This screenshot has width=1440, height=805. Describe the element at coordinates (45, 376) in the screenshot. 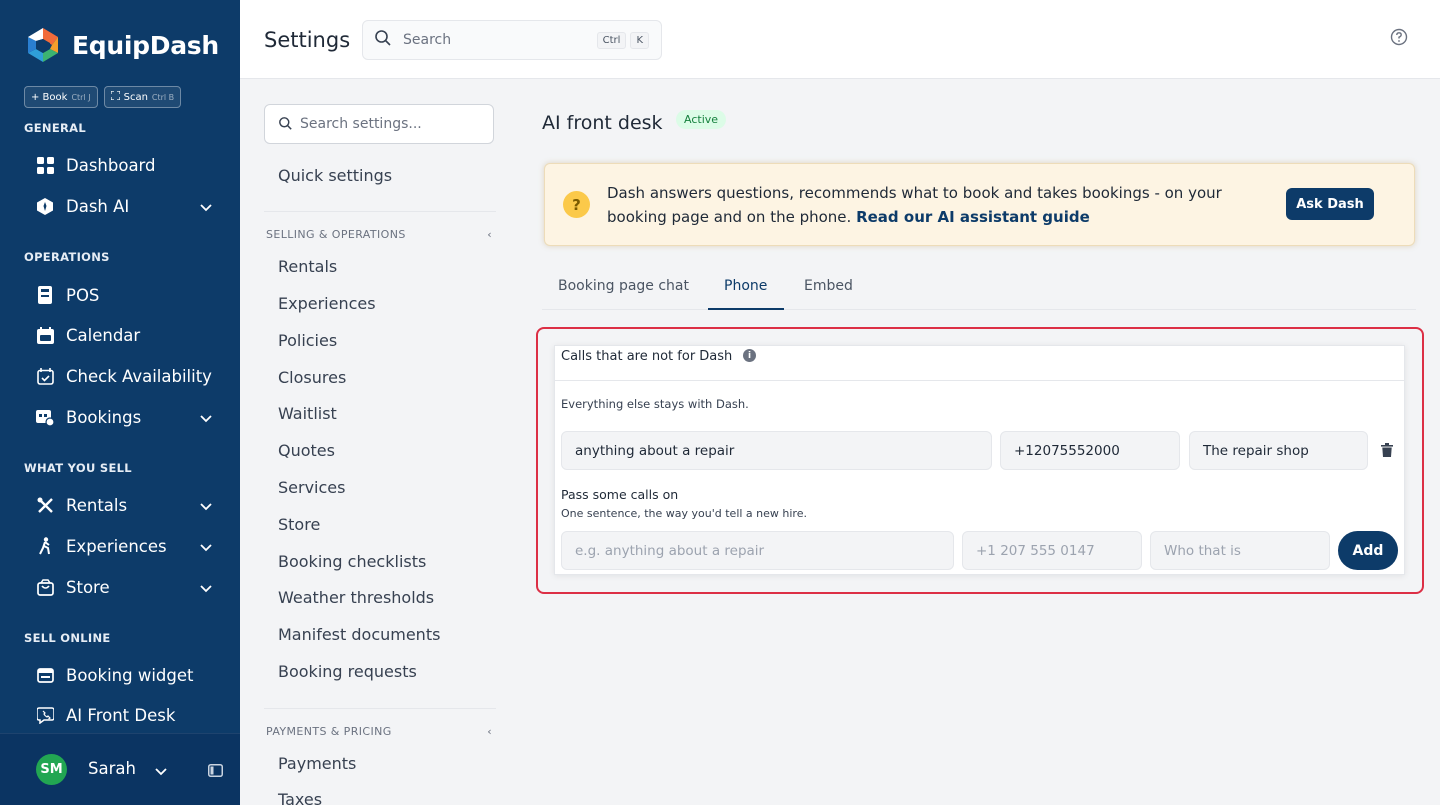

I see `calendar-check-icon` at that location.